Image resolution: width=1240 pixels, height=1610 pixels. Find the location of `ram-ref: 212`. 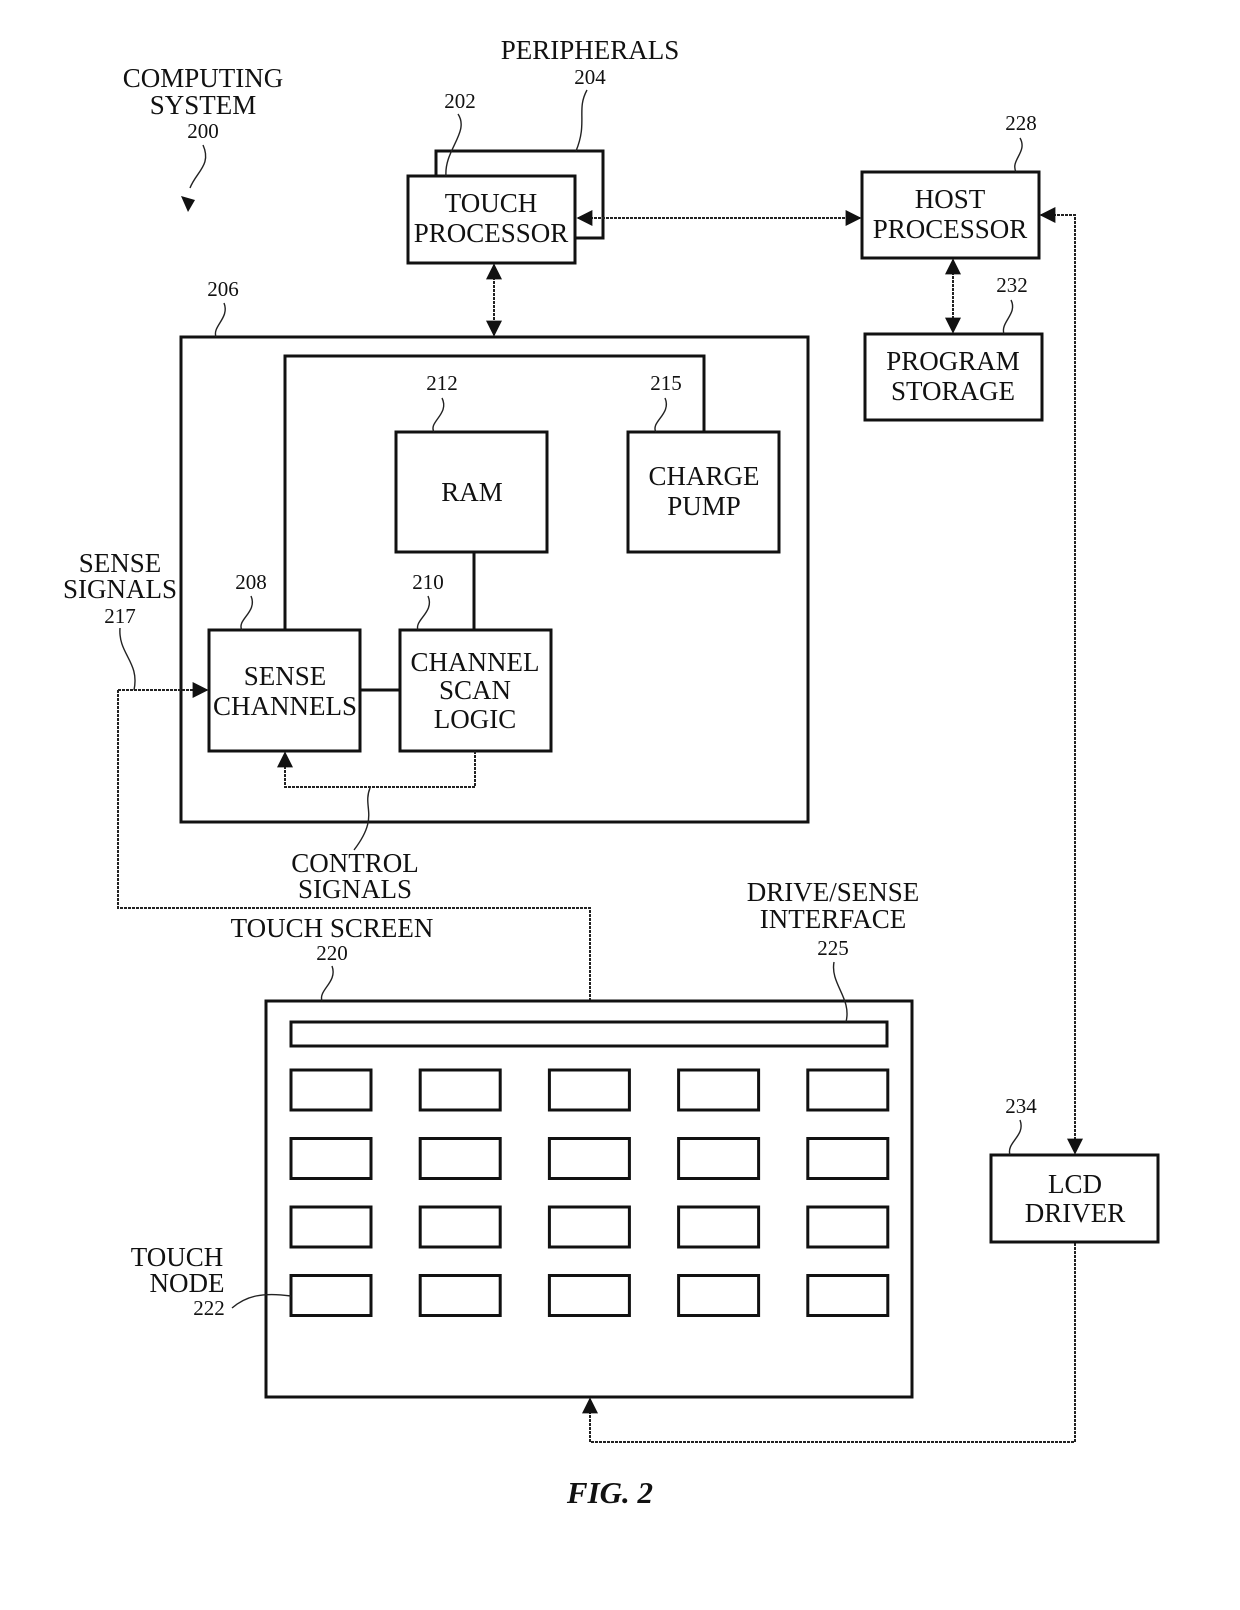

ram-ref: 212 is located at coordinates (442, 383).